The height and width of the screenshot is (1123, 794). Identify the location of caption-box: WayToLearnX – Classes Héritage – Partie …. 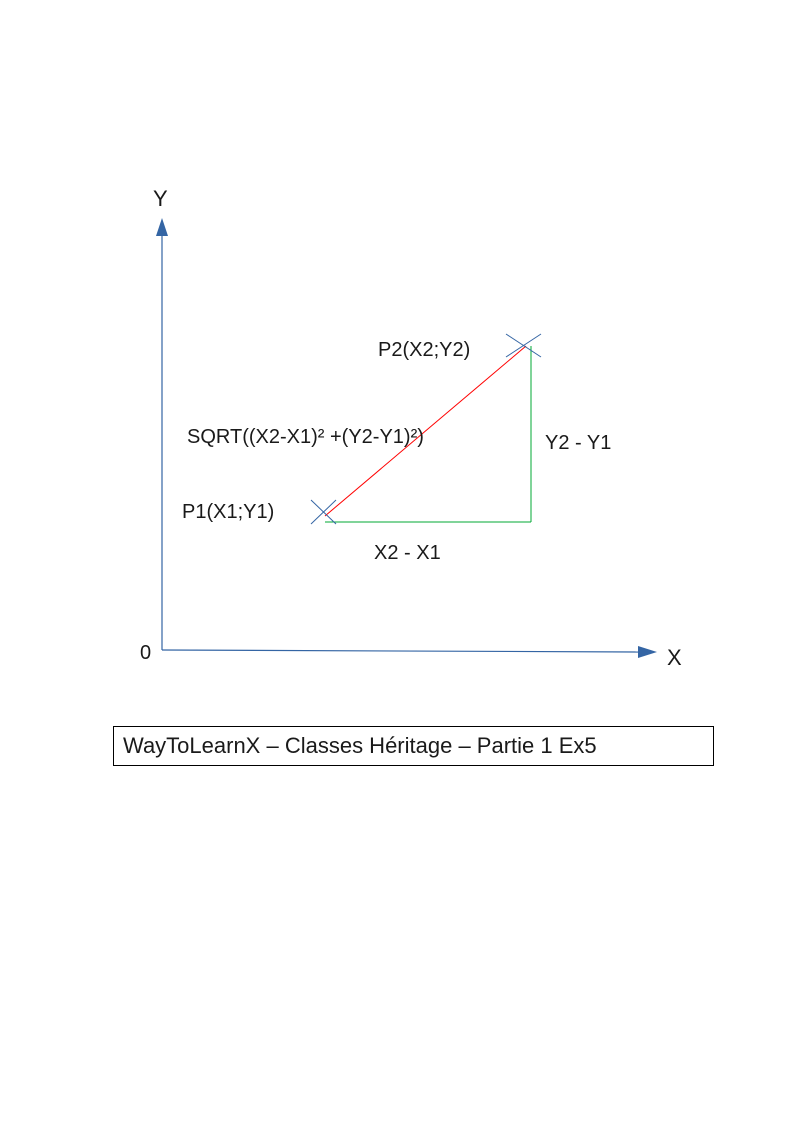
(413, 746).